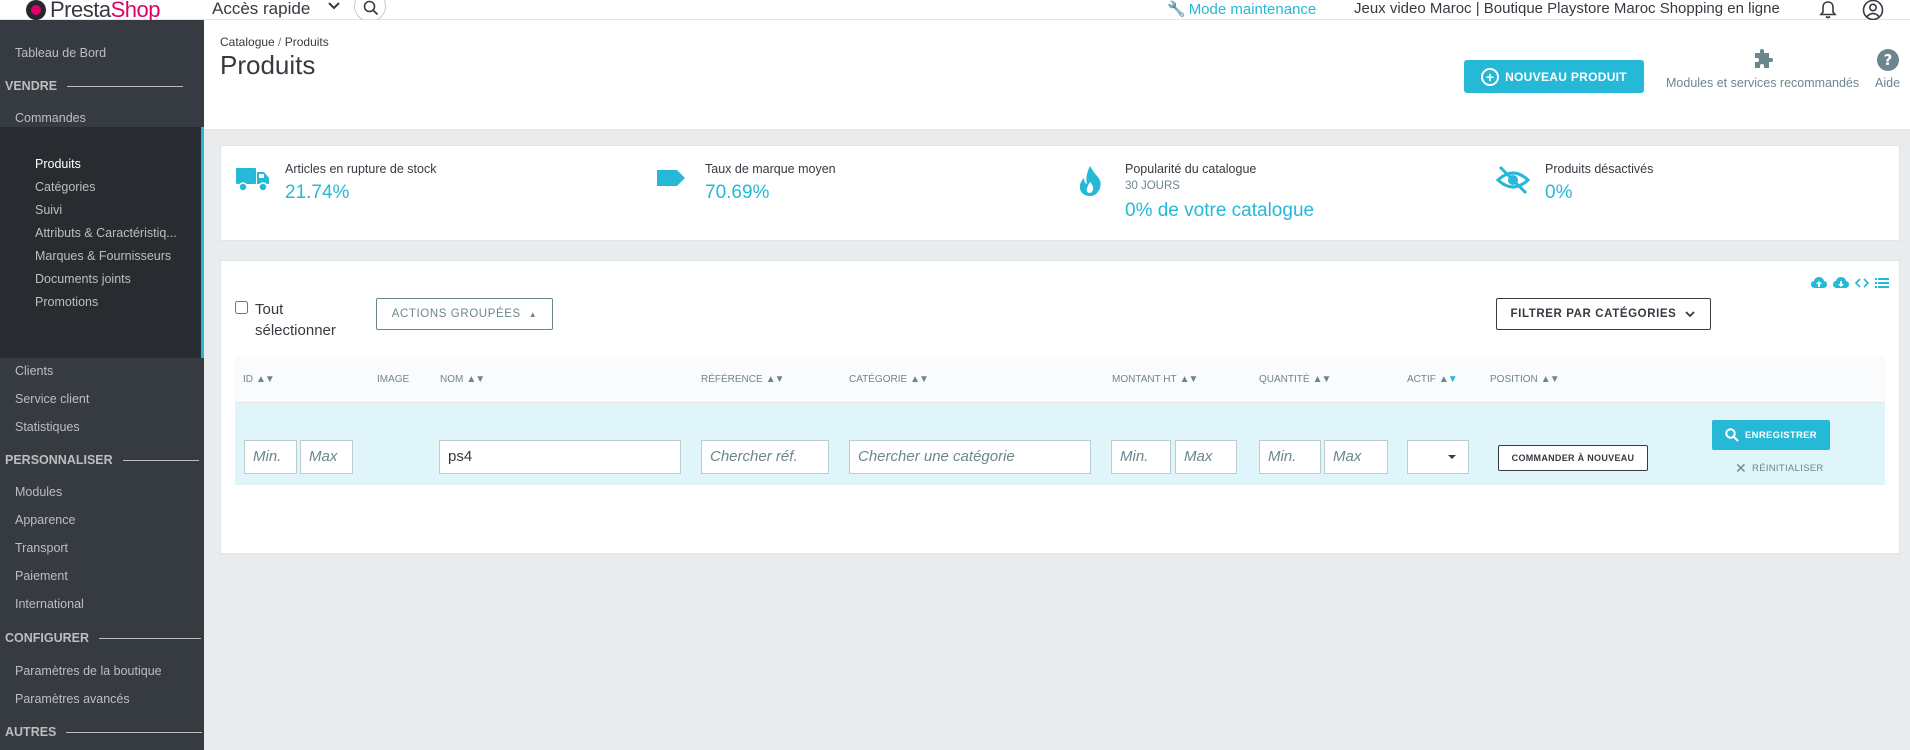 The width and height of the screenshot is (1910, 750). I want to click on reset-filter-link: ✕ RÉINITIALISER, so click(1779, 468).